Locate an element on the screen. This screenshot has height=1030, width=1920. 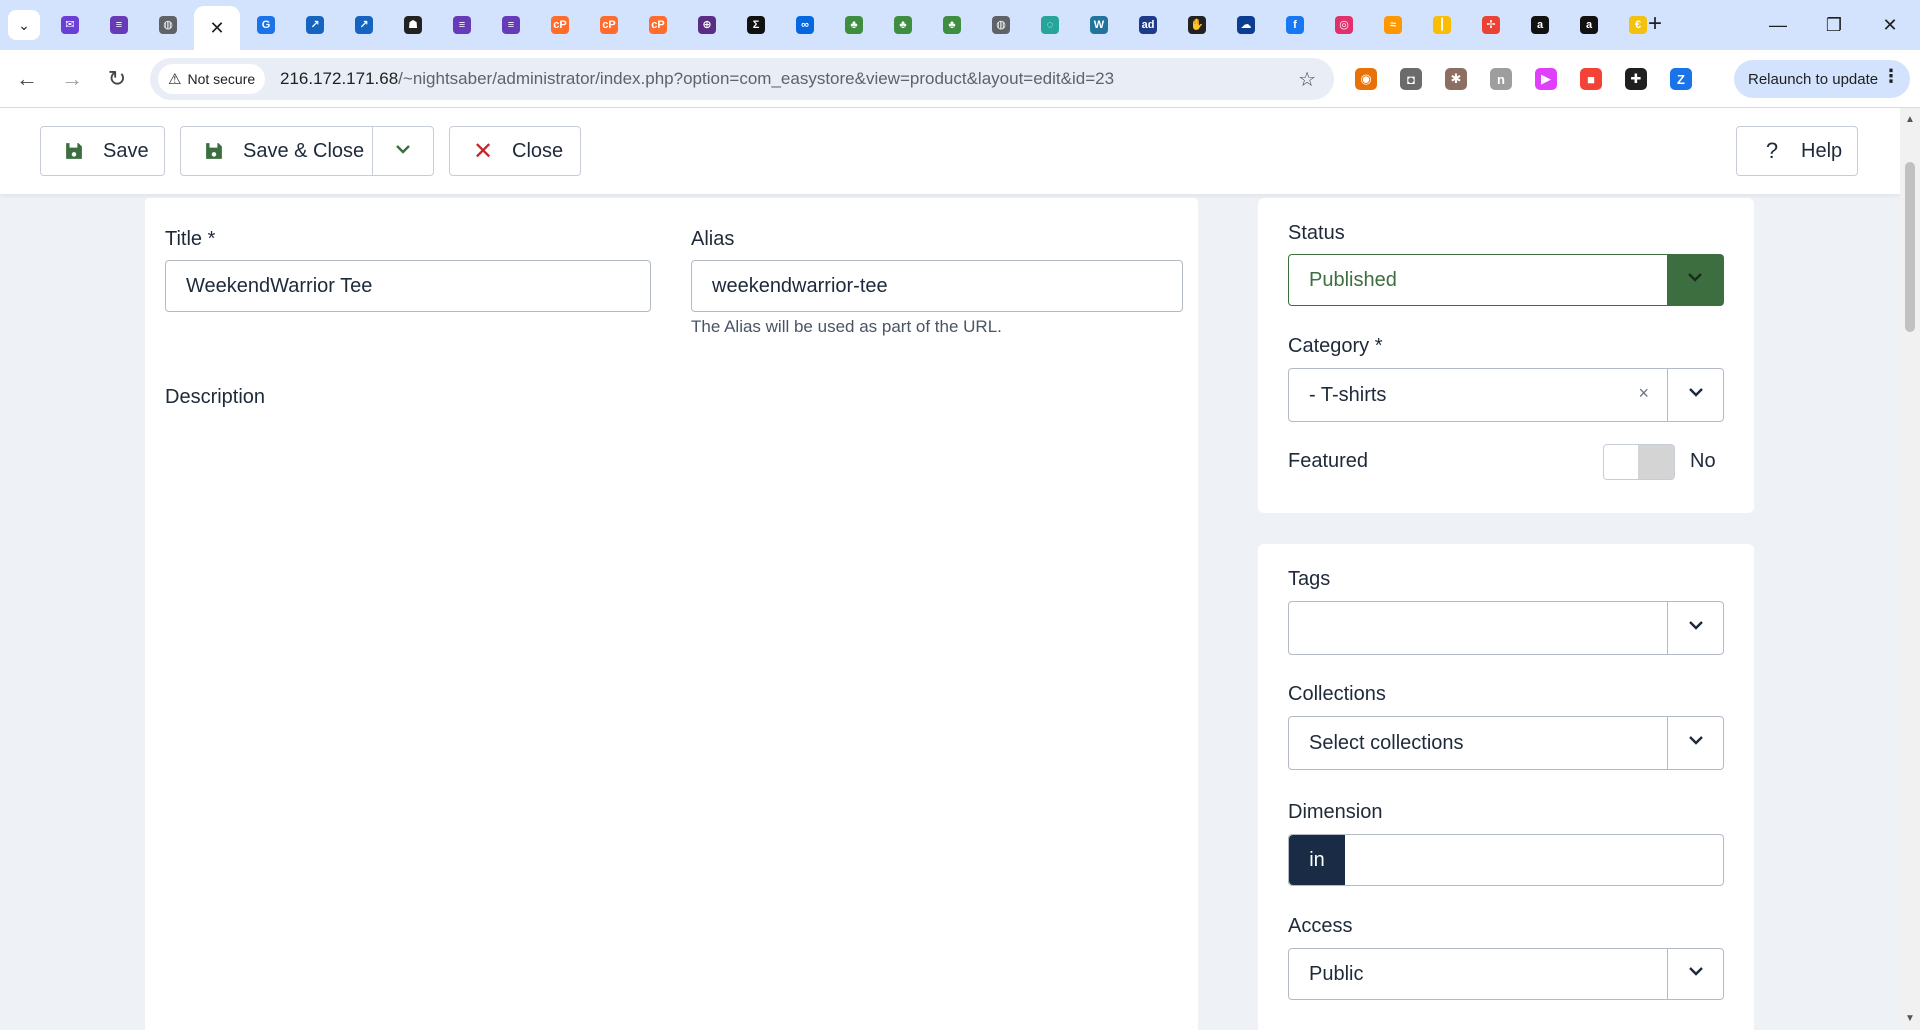
relaunch-button: Relaunch to update ⋮ is located at coordinates (1822, 79).